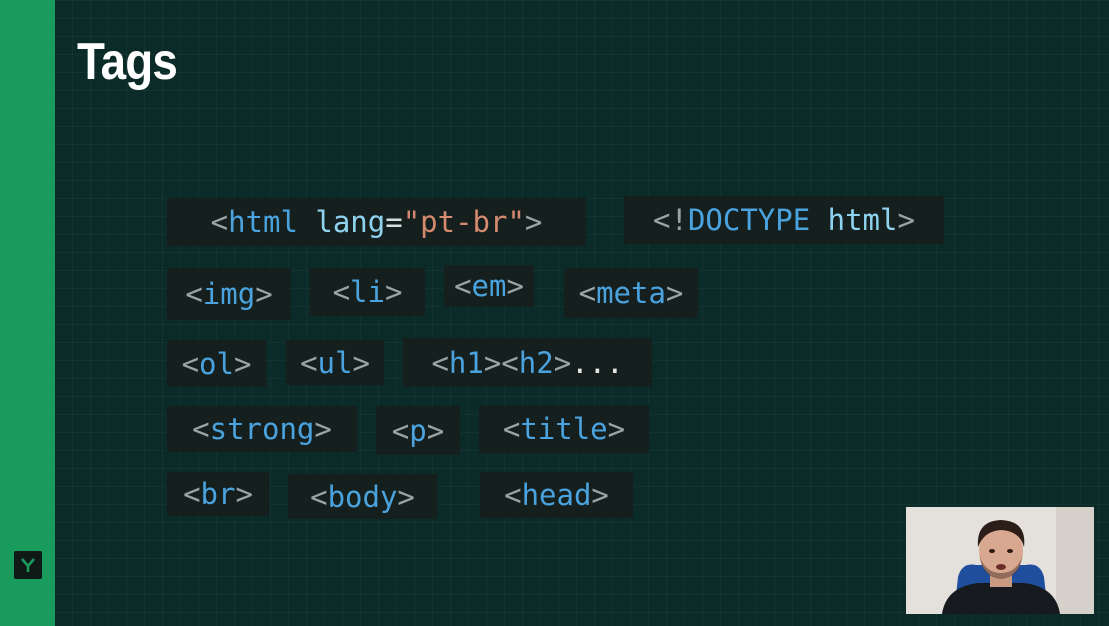  What do you see at coordinates (564, 429) in the screenshot?
I see `tag-title: < title >` at bounding box center [564, 429].